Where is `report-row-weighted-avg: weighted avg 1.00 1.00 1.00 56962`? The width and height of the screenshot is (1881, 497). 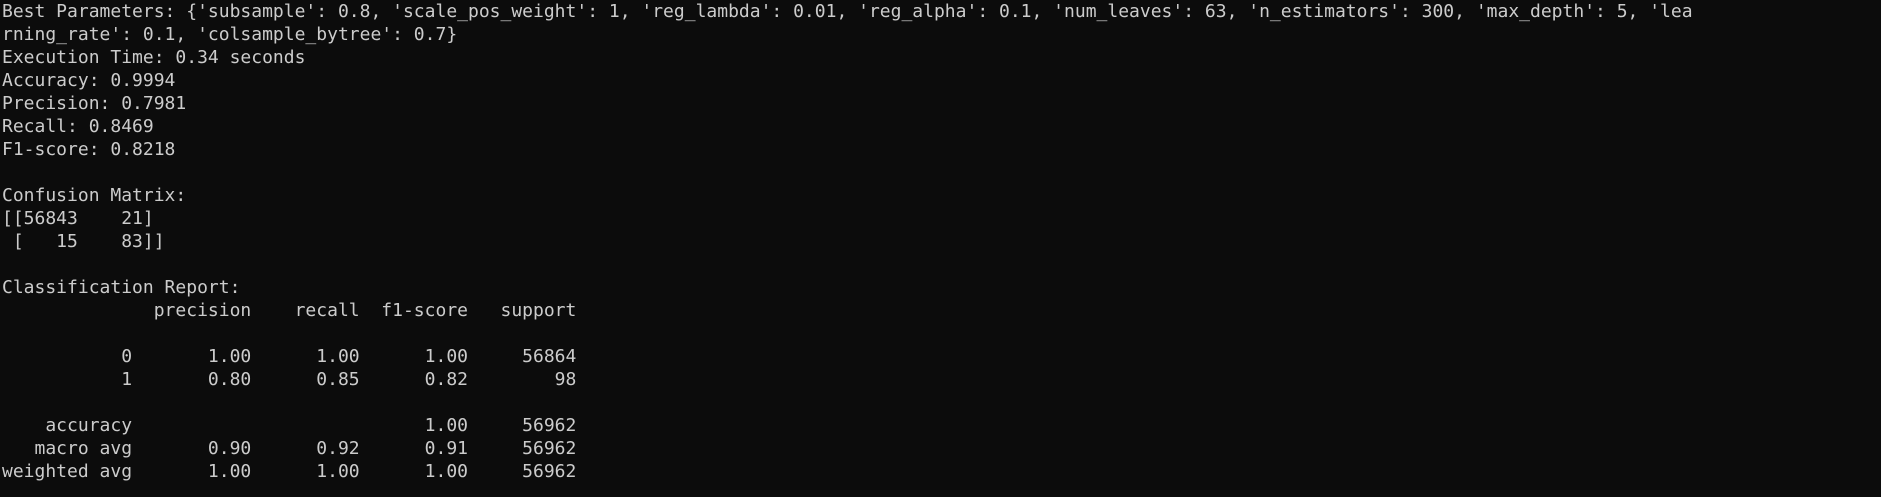 report-row-weighted-avg: weighted avg 1.00 1.00 1.00 56962 is located at coordinates (289, 471).